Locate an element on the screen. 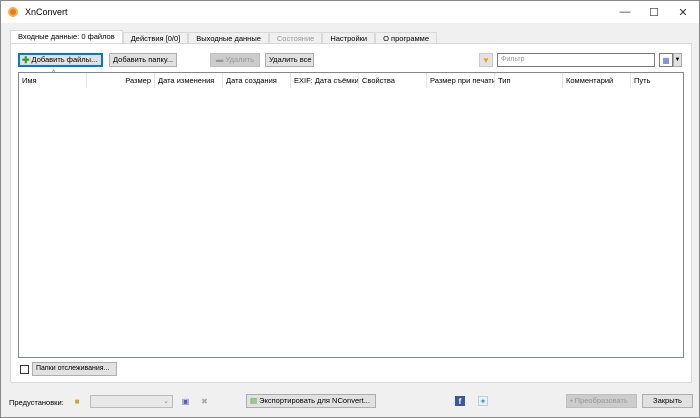  title-bar: XnConvert — ☐ ✕ is located at coordinates (350, 12).